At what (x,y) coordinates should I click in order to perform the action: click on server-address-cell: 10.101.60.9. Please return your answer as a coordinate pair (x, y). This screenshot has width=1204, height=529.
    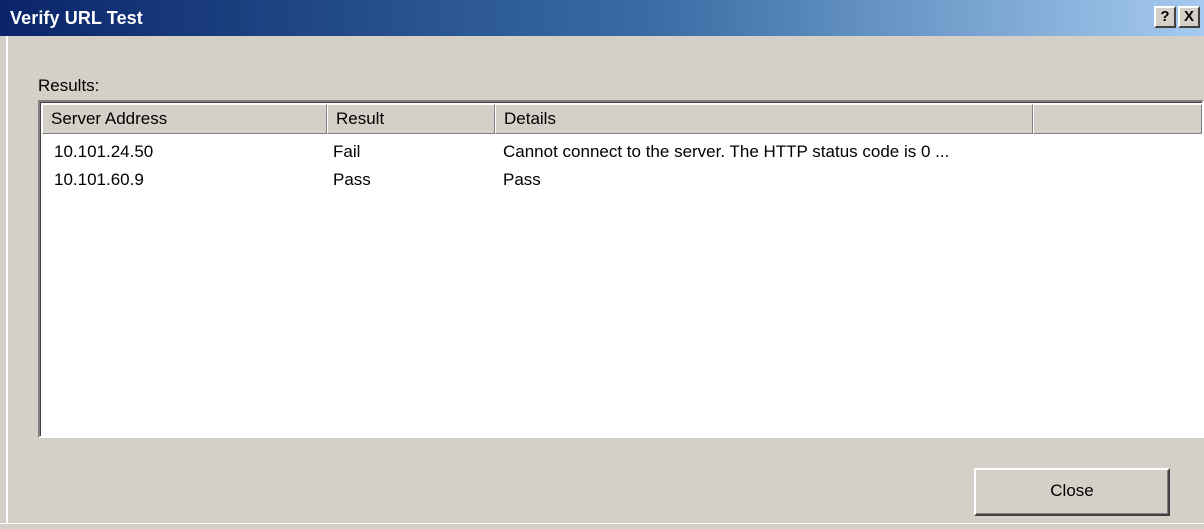
    Looking at the image, I should click on (99, 179).